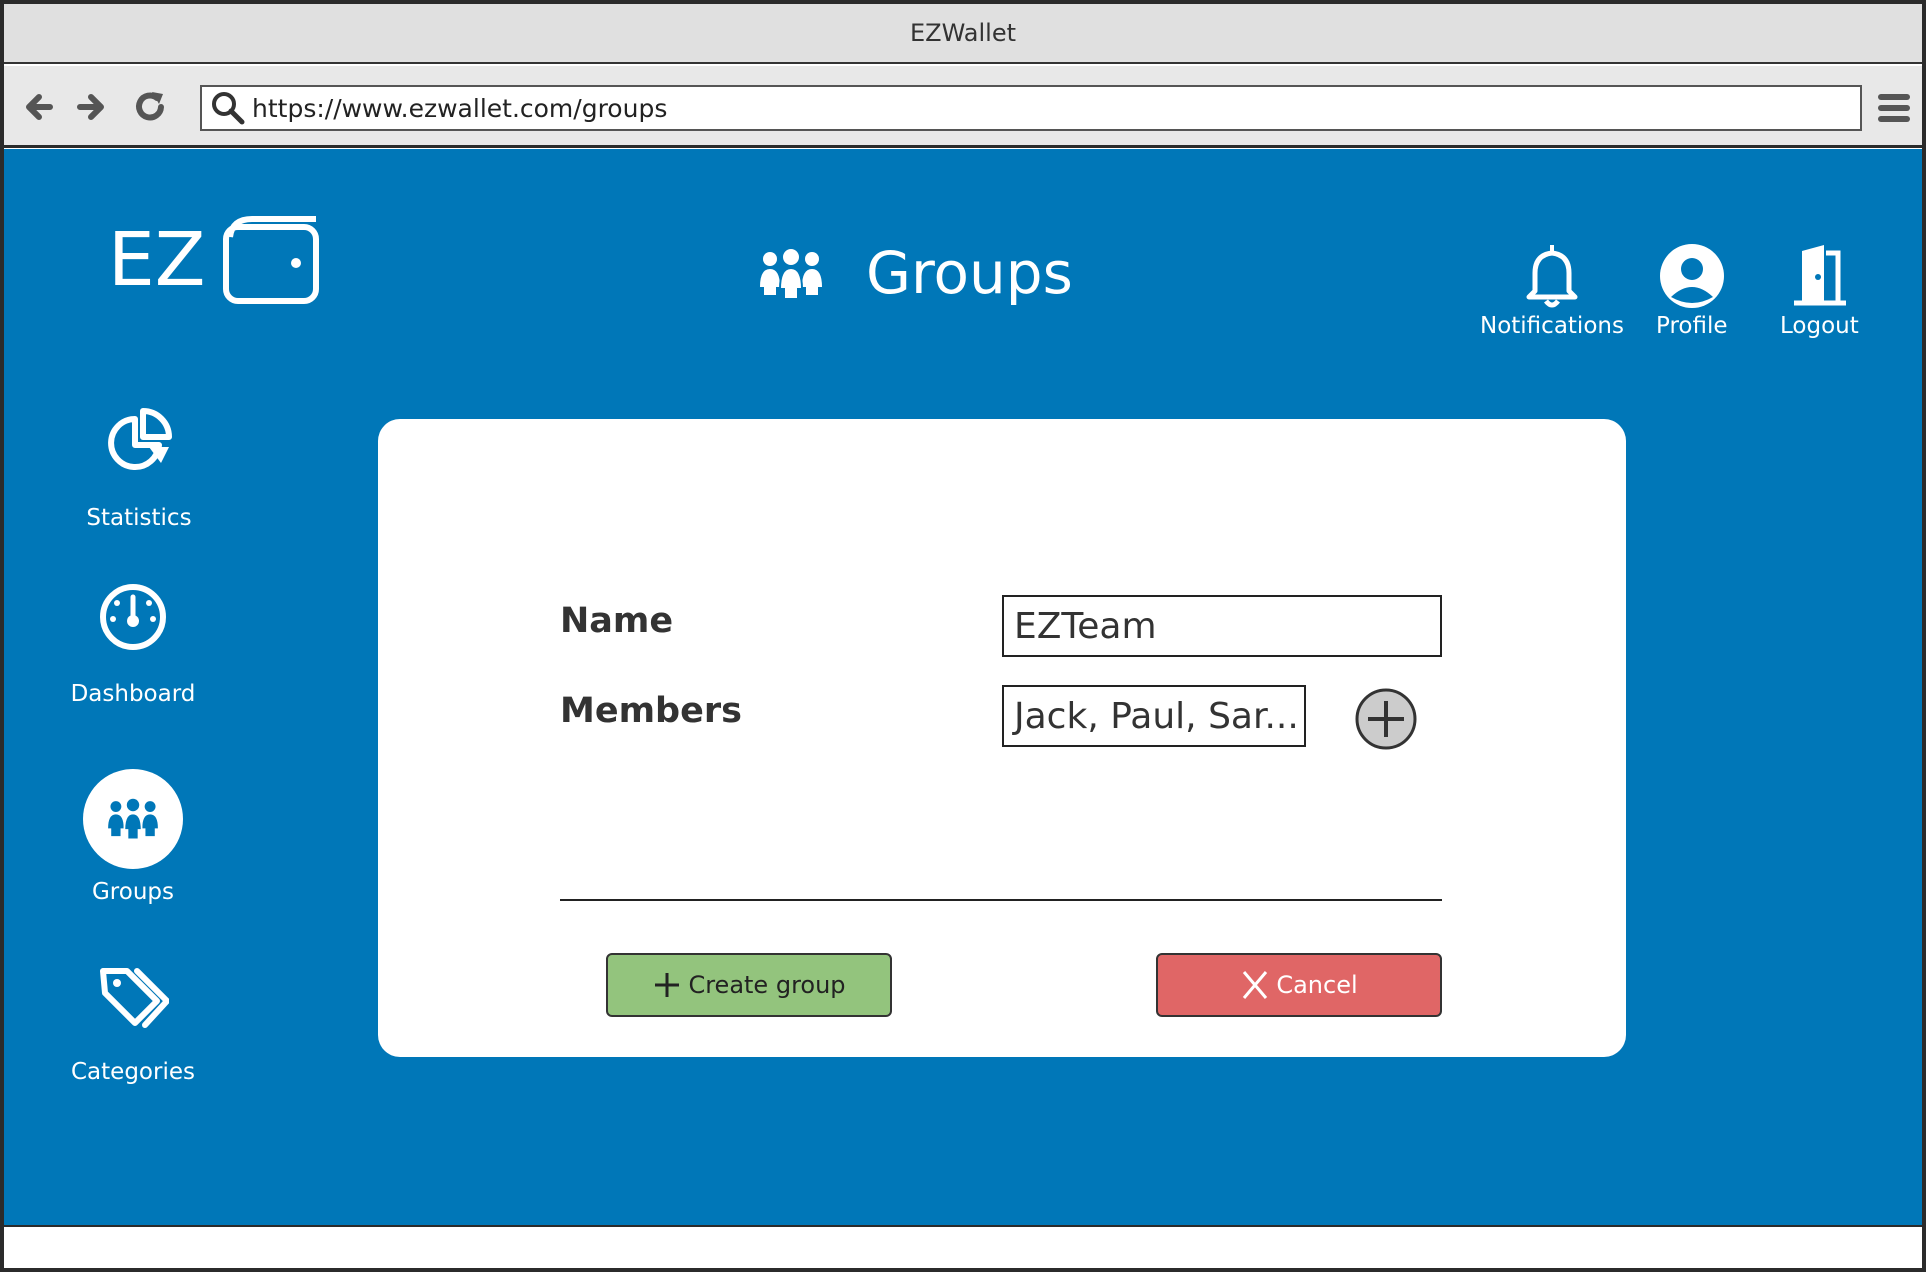 This screenshot has height=1272, width=1926. Describe the element at coordinates (767, 985) in the screenshot. I see `create-group-label: Create group` at that location.